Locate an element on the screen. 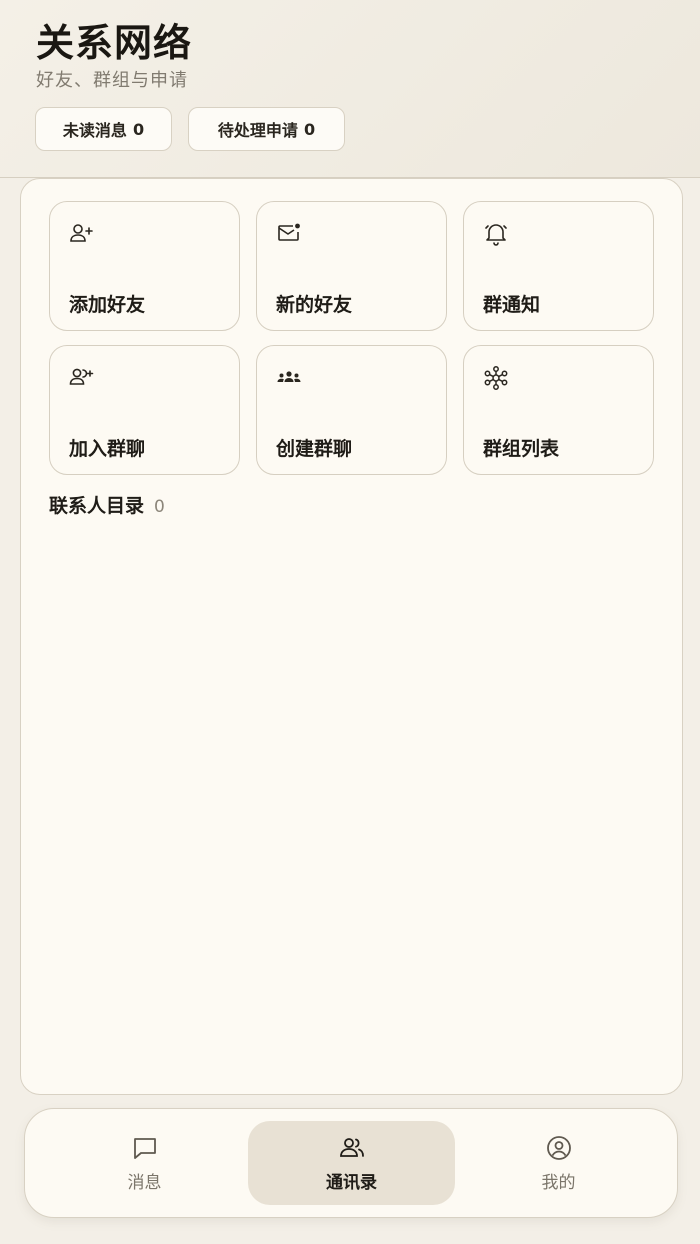 This screenshot has height=1244, width=700. chip-label: 待处理申请 is located at coordinates (257, 130).